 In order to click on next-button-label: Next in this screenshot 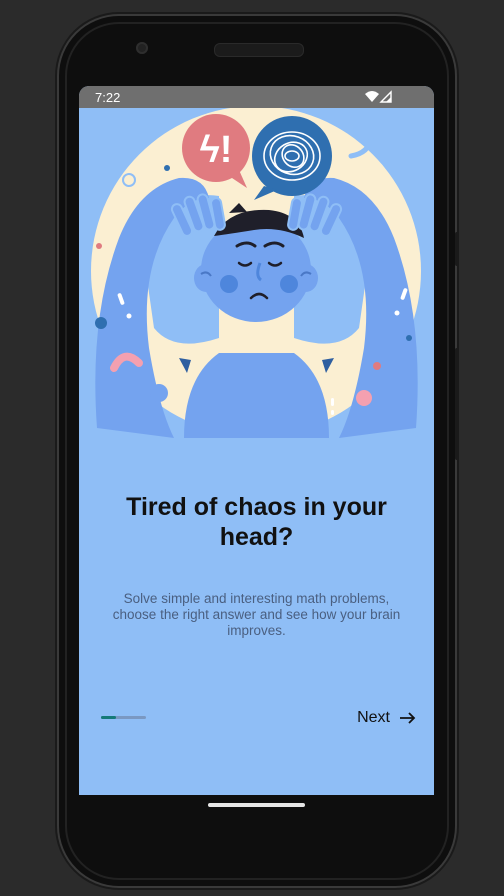, I will do `click(373, 717)`.